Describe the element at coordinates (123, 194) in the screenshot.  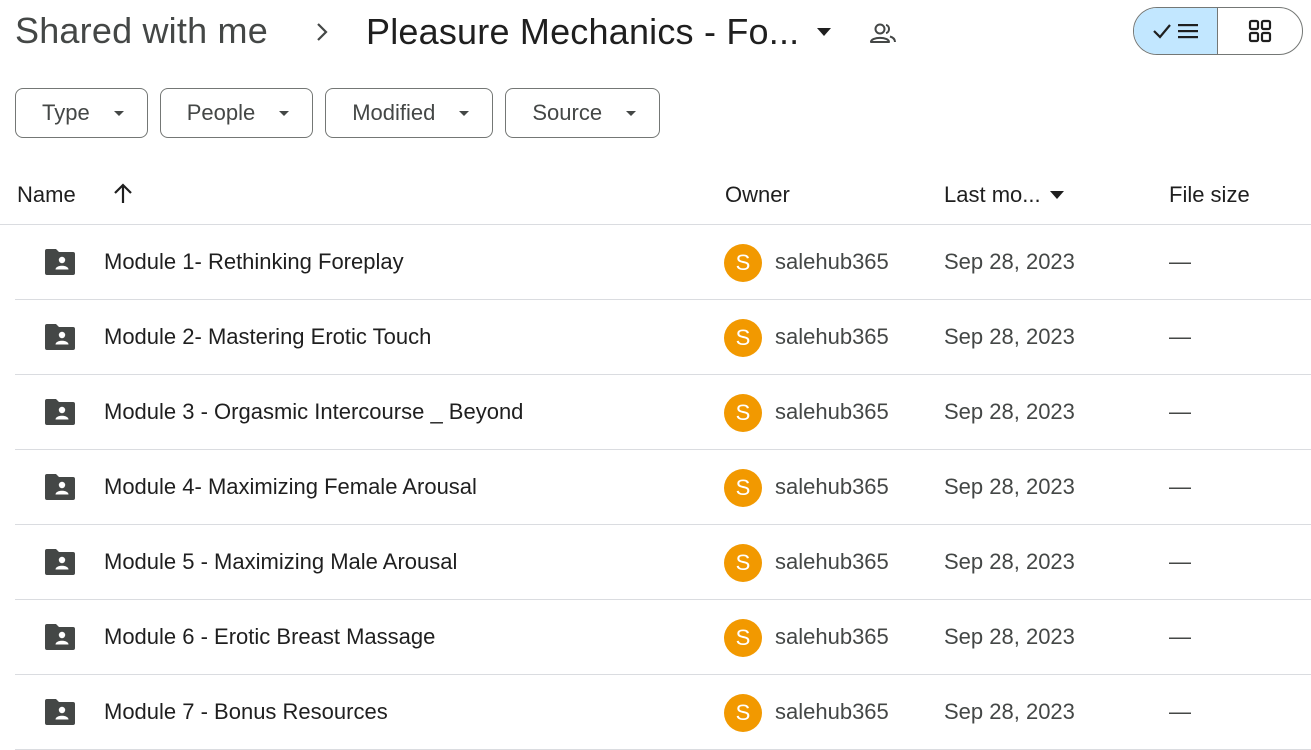
I see `arrow-up-icon` at that location.